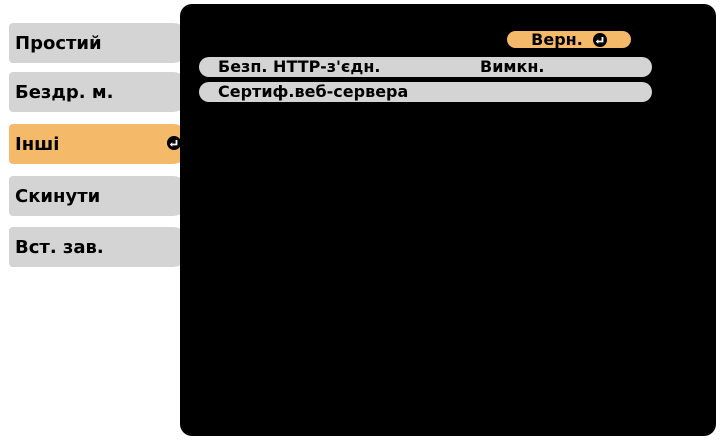 Image resolution: width=725 pixels, height=440 pixels. I want to click on back-button-label: Верн., so click(557, 39).